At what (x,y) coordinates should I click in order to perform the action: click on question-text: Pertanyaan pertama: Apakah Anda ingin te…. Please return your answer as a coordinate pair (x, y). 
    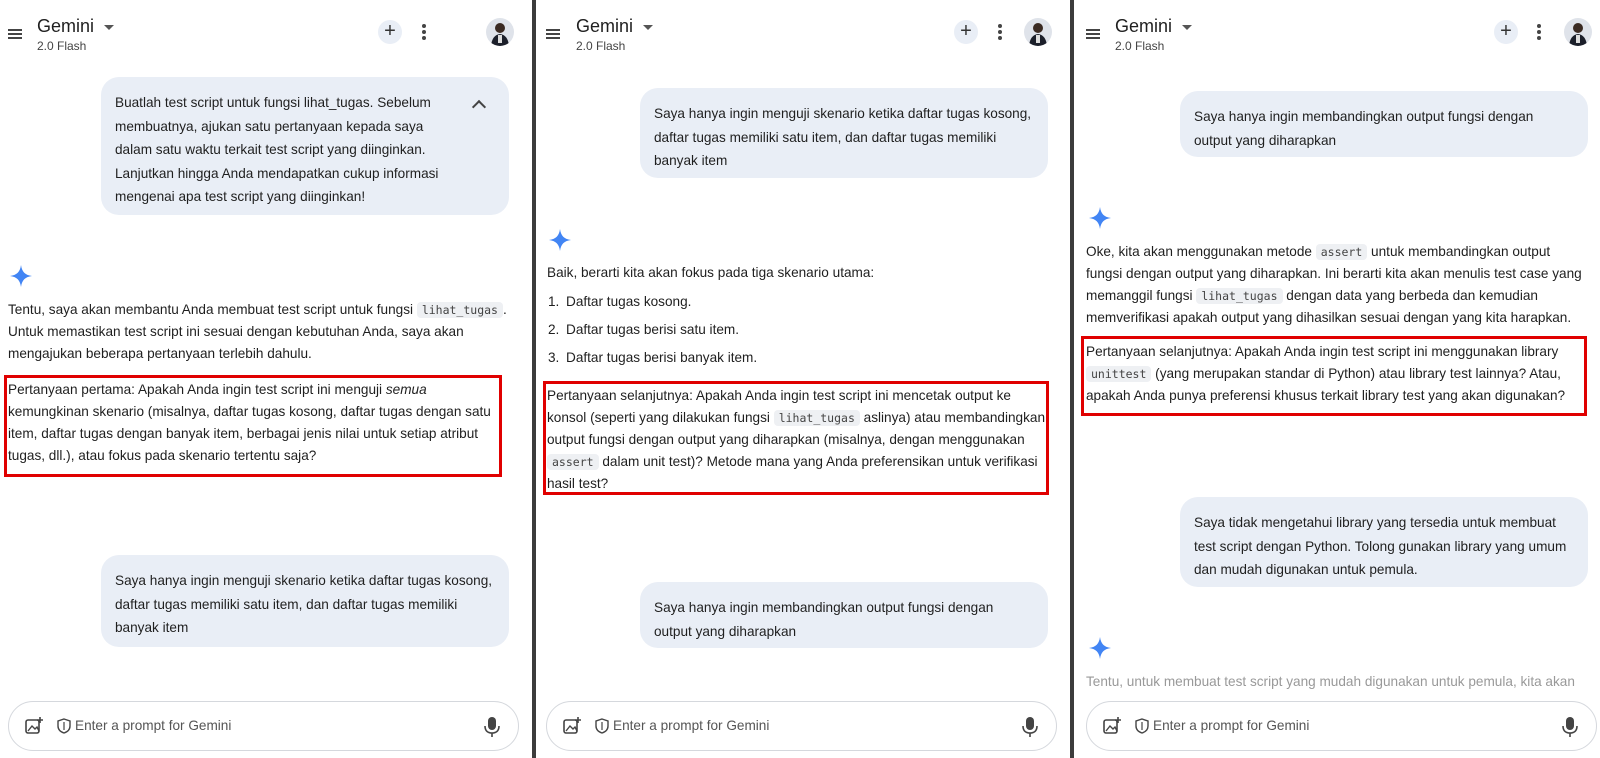
    Looking at the image, I should click on (197, 389).